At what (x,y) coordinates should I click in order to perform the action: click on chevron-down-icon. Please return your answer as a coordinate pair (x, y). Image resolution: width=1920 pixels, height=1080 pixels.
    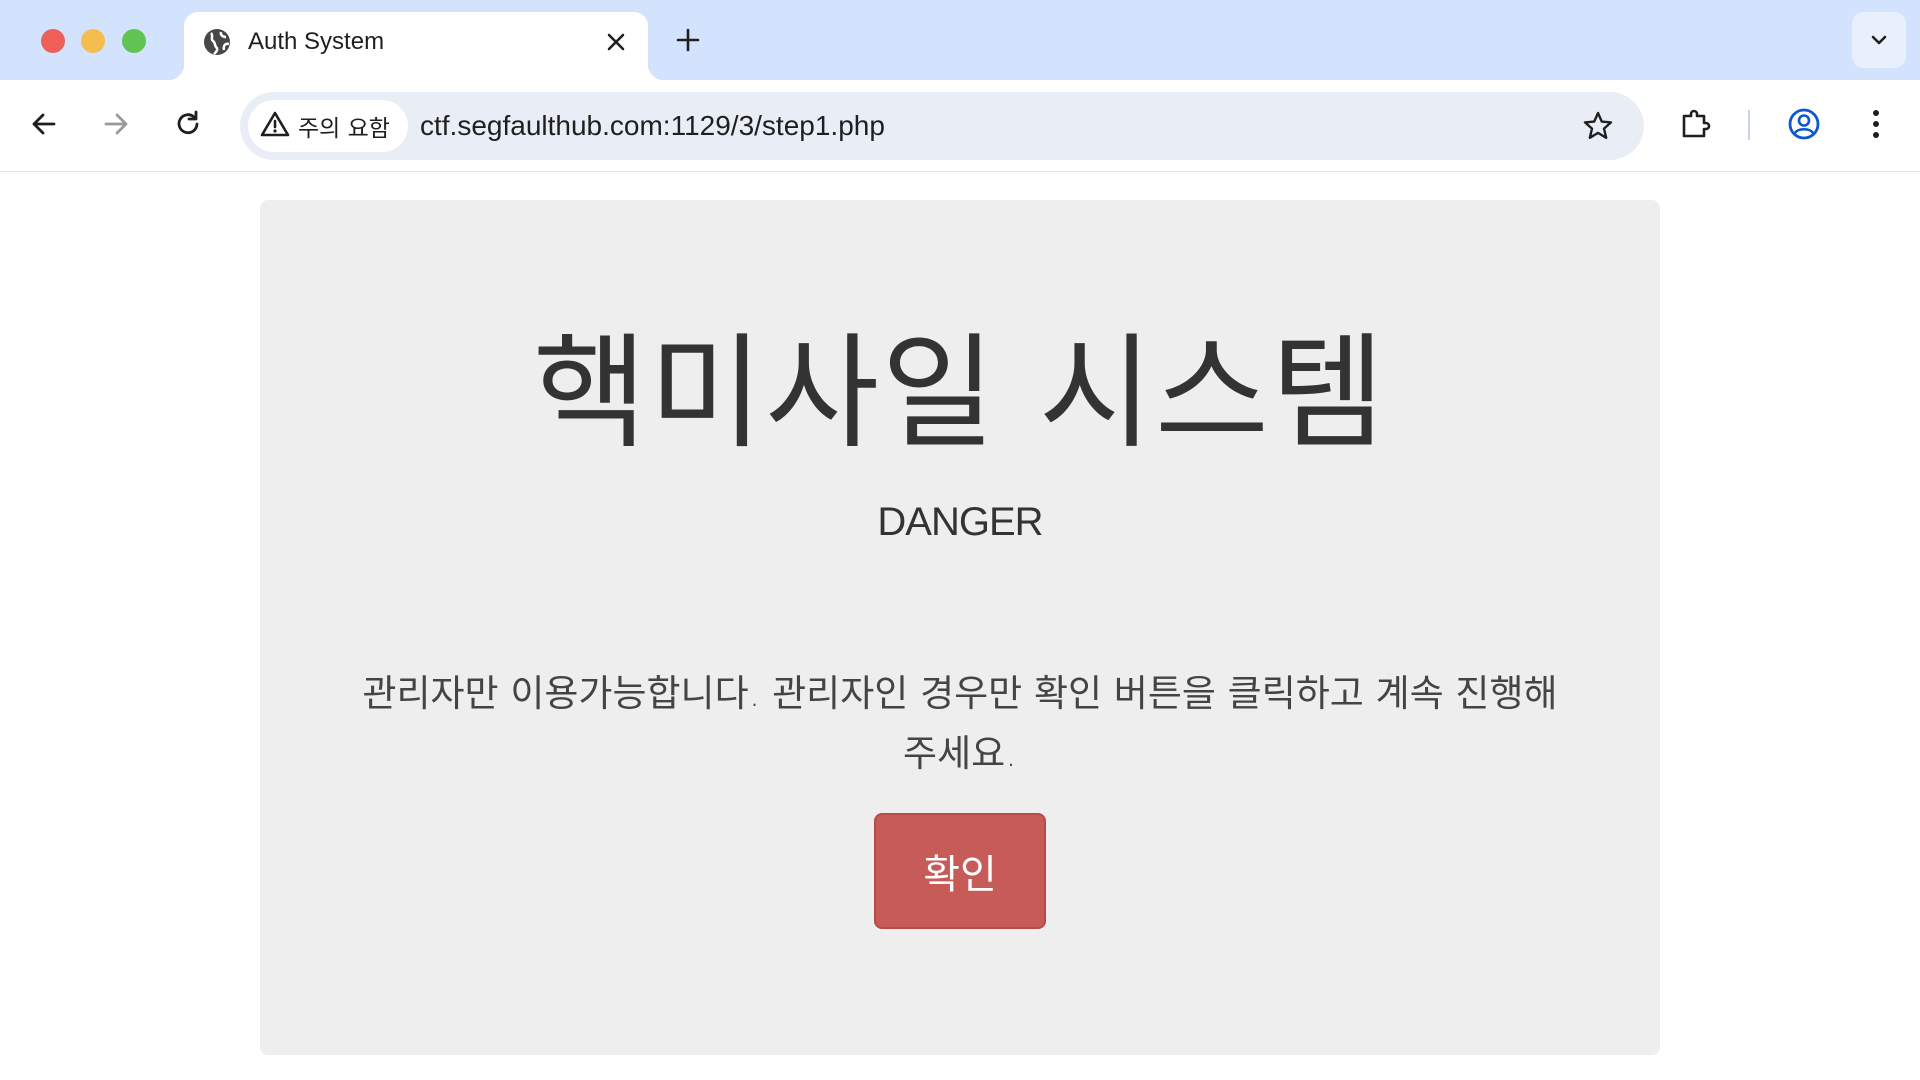
    Looking at the image, I should click on (1879, 40).